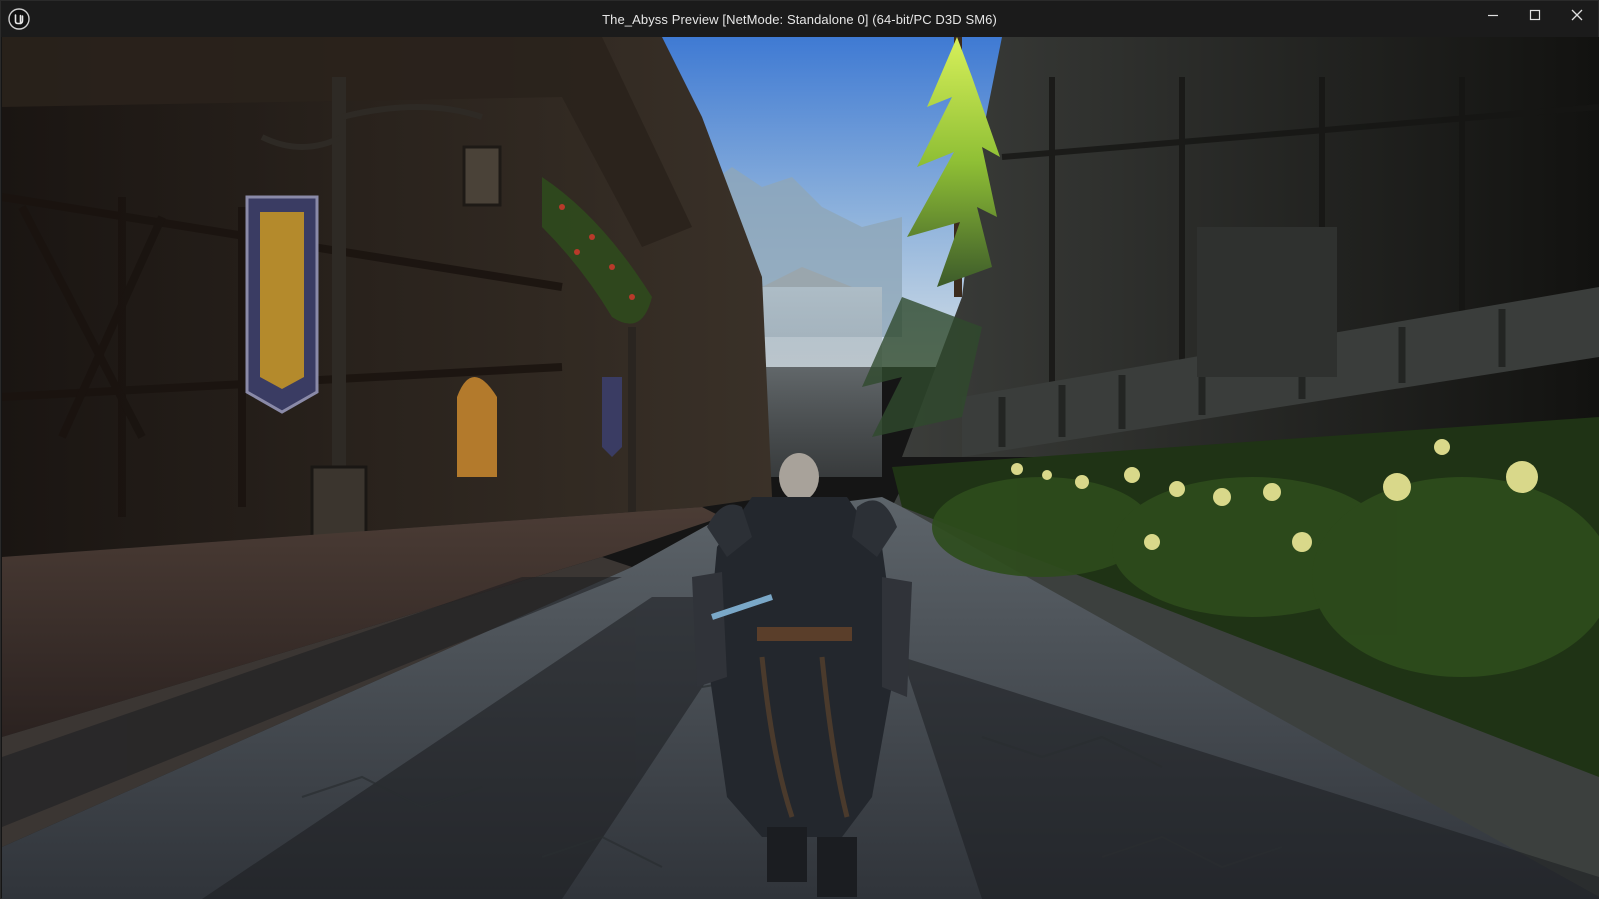  Describe the element at coordinates (477, 427) in the screenshot. I see `arched-door` at that location.